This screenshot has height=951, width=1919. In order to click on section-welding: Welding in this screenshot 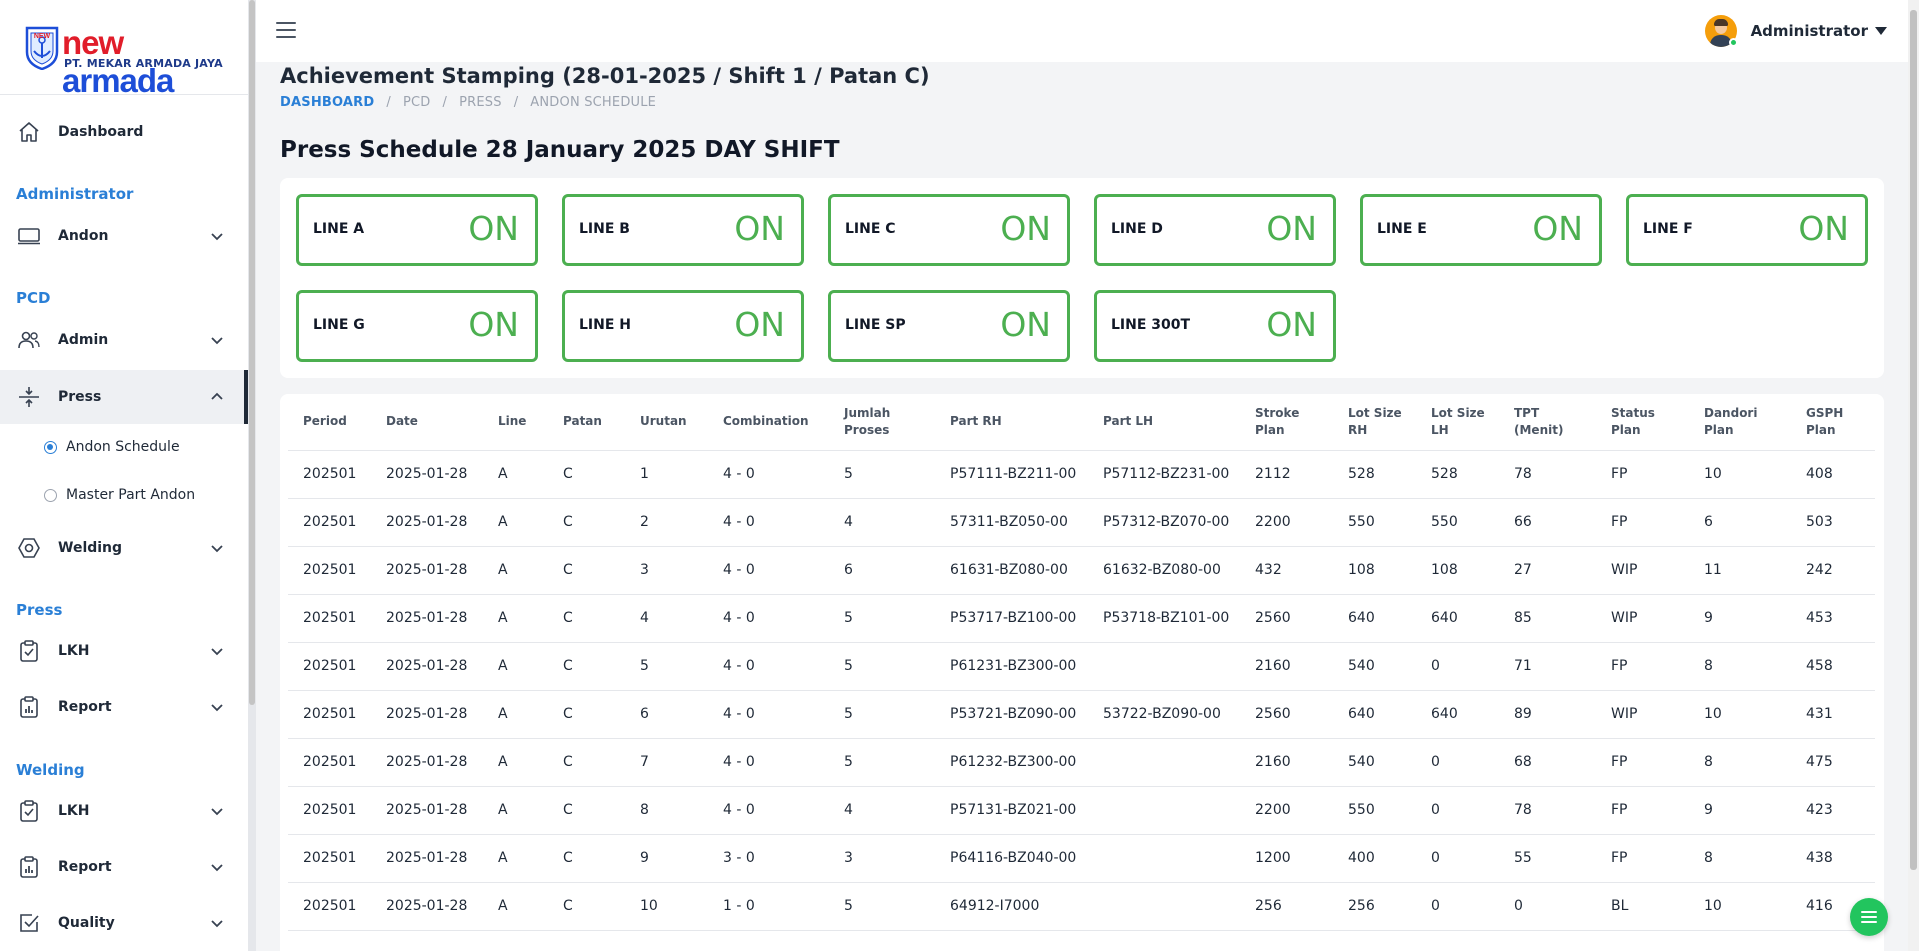, I will do `click(50, 770)`.